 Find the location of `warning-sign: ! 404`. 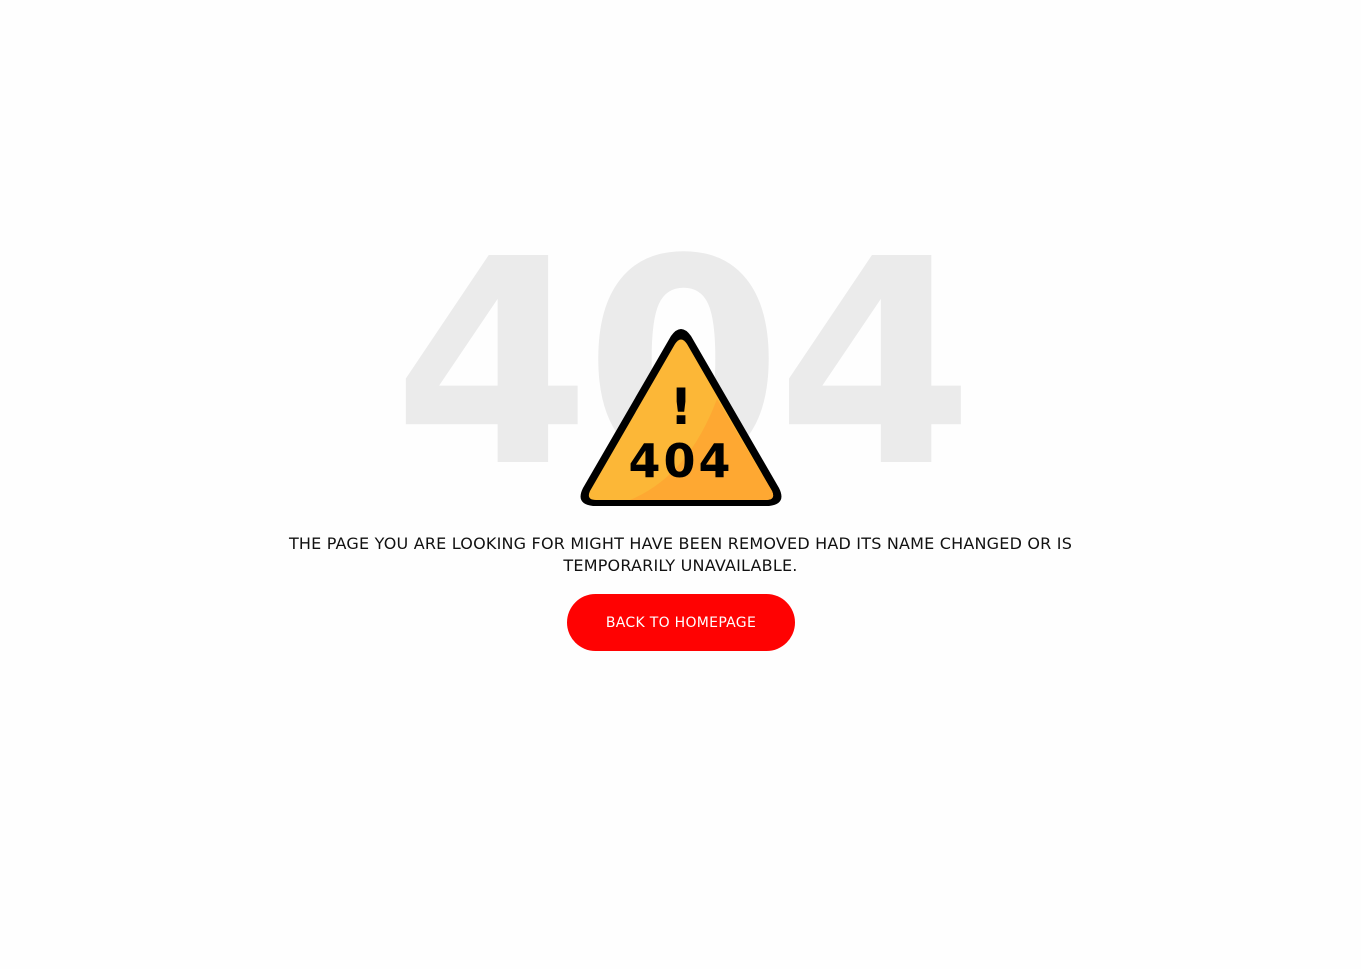

warning-sign: ! 404 is located at coordinates (681, 418).